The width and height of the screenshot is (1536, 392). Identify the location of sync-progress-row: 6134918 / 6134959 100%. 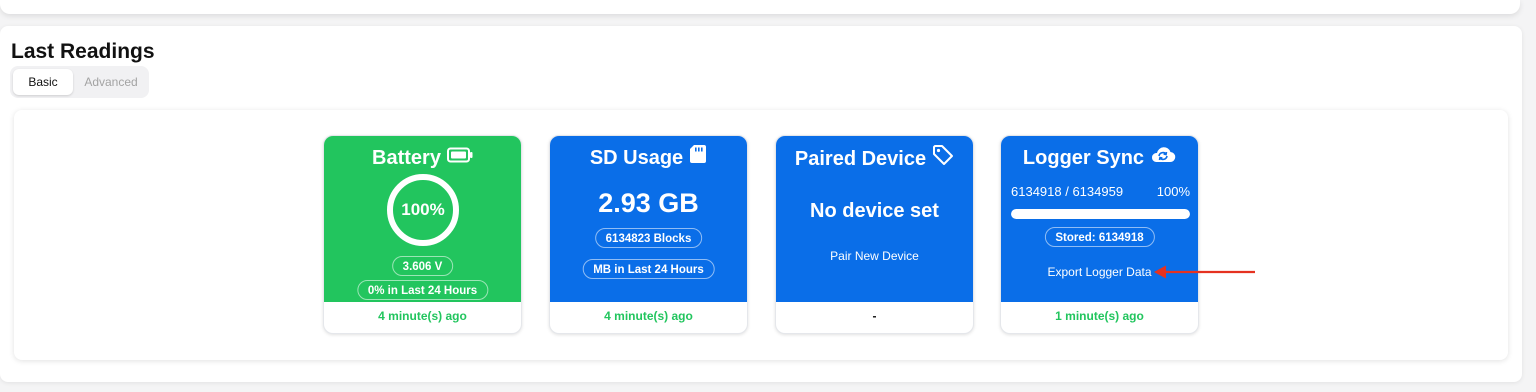
(1100, 191).